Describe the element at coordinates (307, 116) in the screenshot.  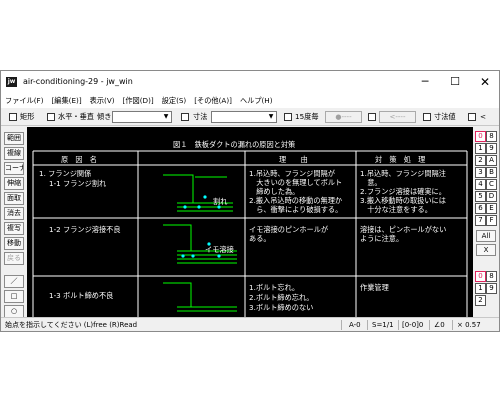
I see `deg15-label: 15度毎` at that location.